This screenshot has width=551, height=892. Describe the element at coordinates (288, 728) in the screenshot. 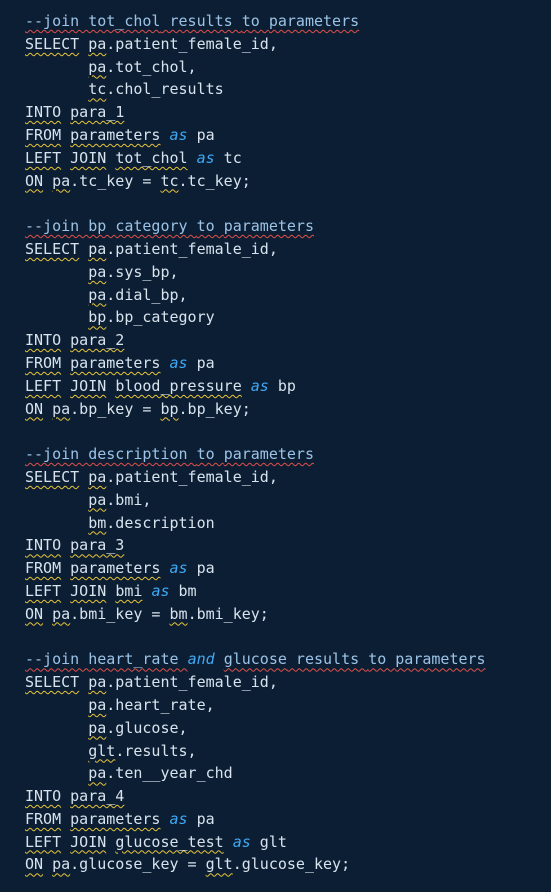

I see `code-line: pa.glucose,` at that location.